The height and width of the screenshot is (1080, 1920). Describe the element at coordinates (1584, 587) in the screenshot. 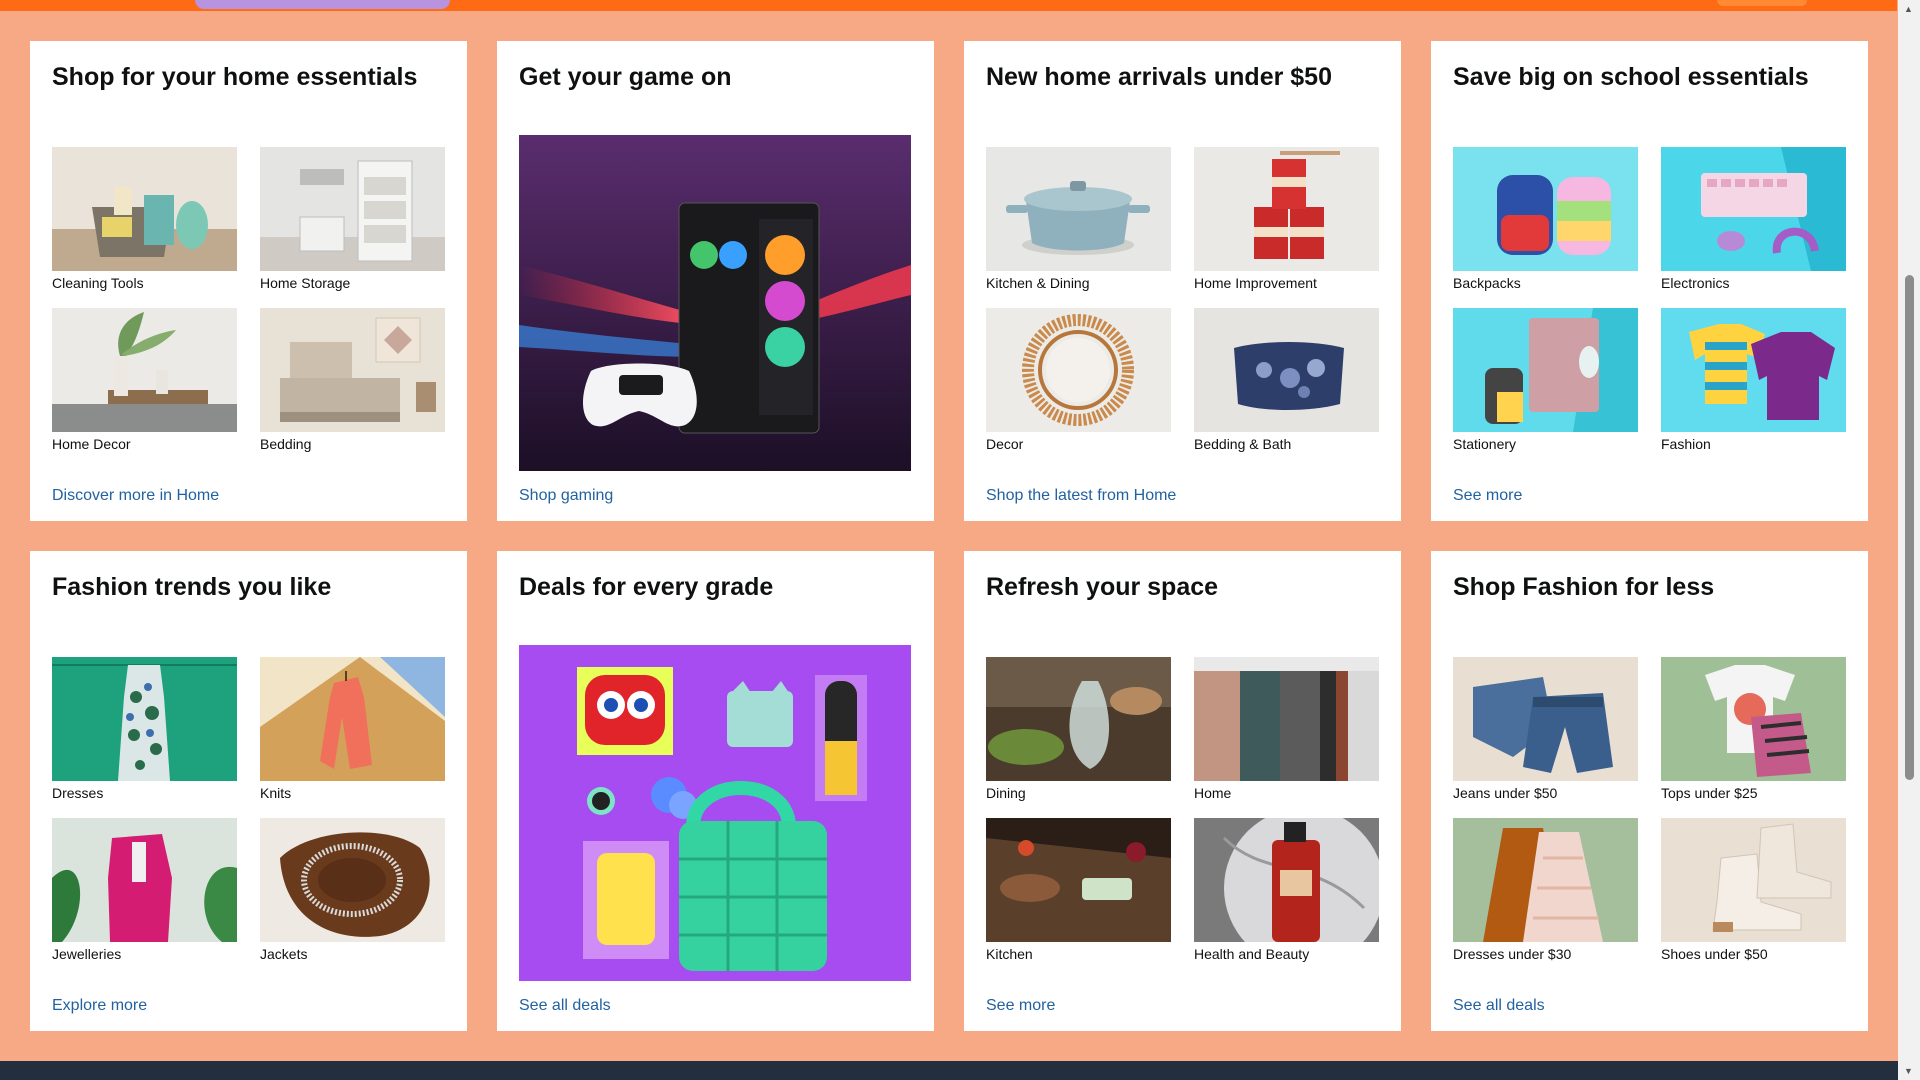

I see `card-title: Shop Fashion for less` at that location.